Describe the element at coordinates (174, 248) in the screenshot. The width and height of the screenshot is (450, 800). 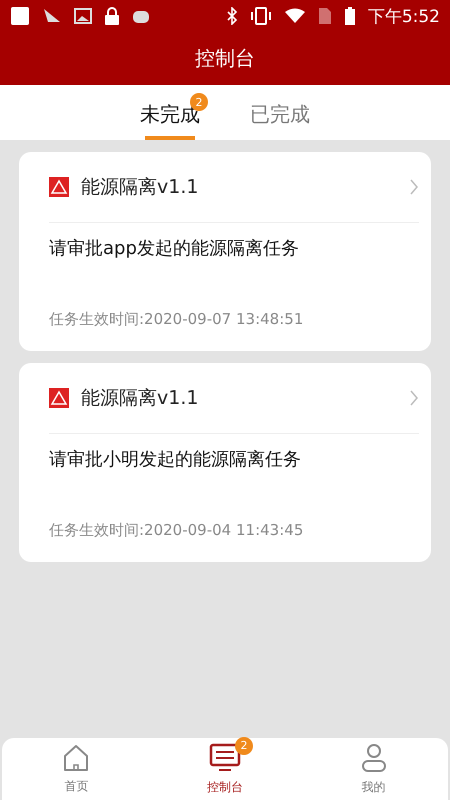
I see `task-description: 请审批app发起的能源隔离任务` at that location.